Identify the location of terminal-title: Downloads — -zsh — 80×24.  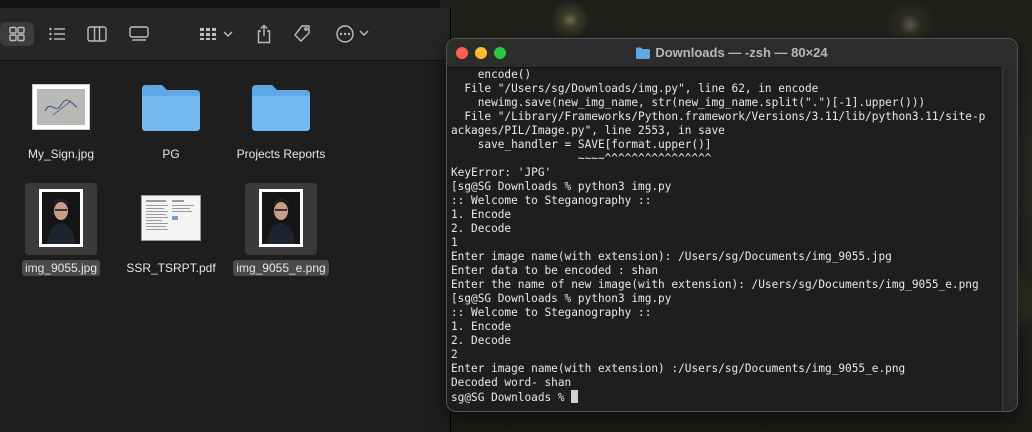
(732, 52).